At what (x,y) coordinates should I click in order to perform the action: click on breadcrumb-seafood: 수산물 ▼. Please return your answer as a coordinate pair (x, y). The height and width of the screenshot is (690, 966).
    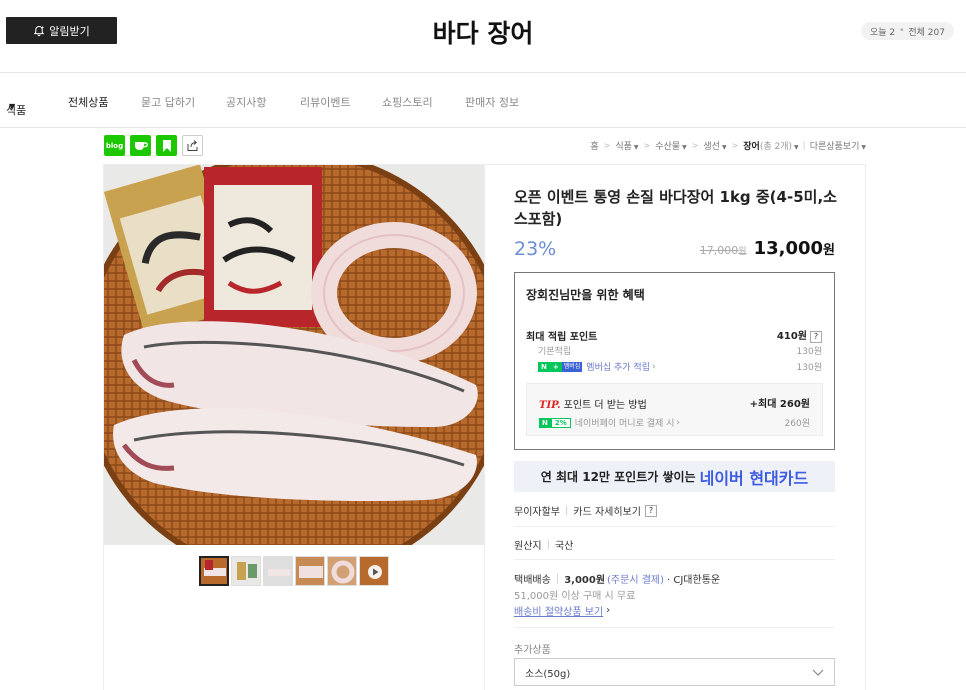
    Looking at the image, I should click on (670, 145).